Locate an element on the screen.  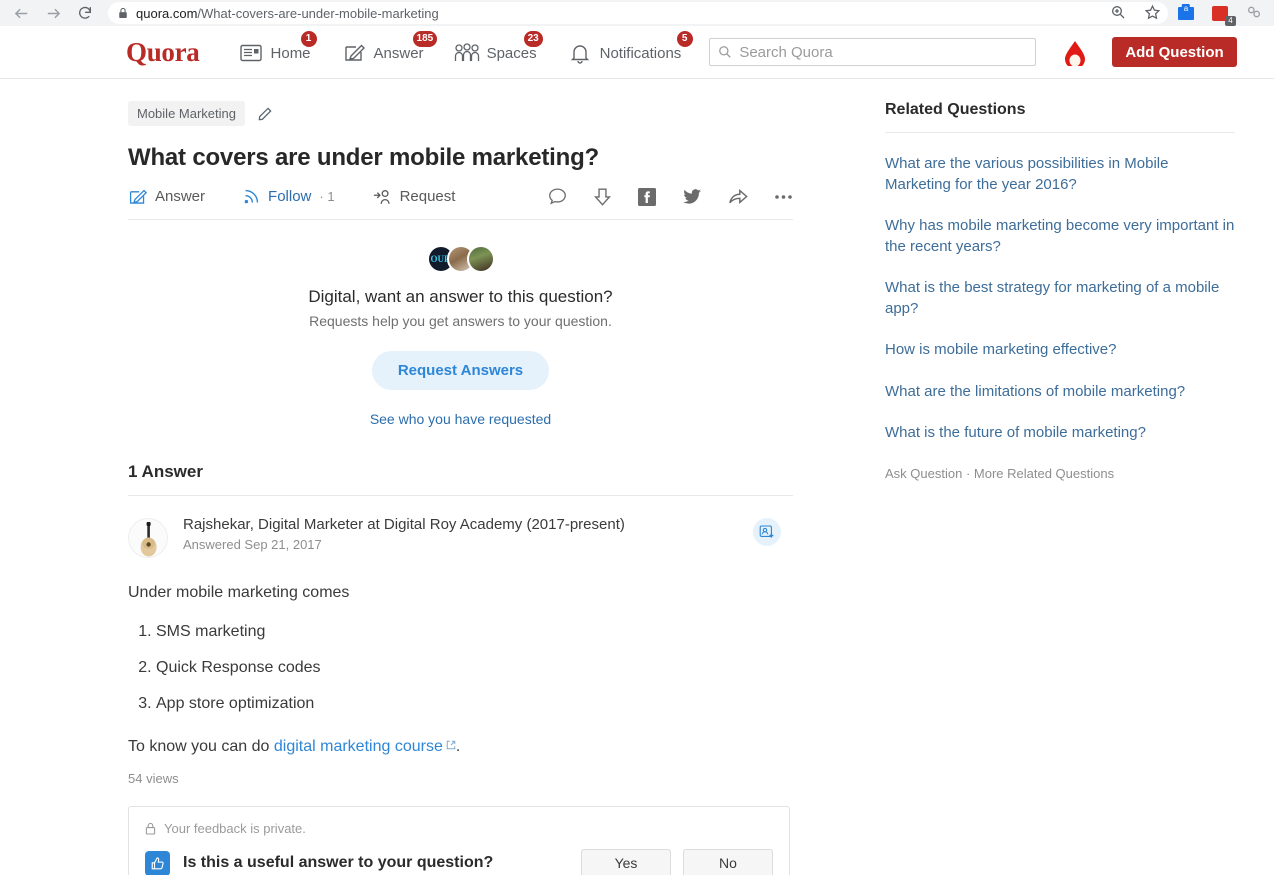
extension-icon-red: 4 is located at coordinates (1224, 15).